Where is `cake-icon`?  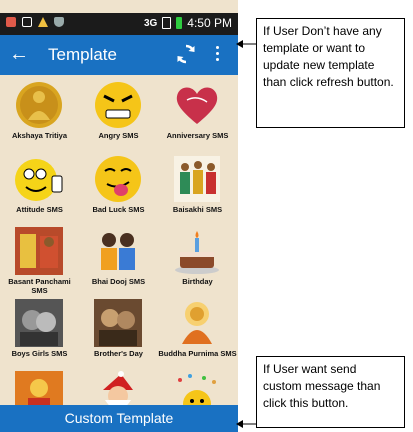
cake-icon is located at coordinates (197, 252).